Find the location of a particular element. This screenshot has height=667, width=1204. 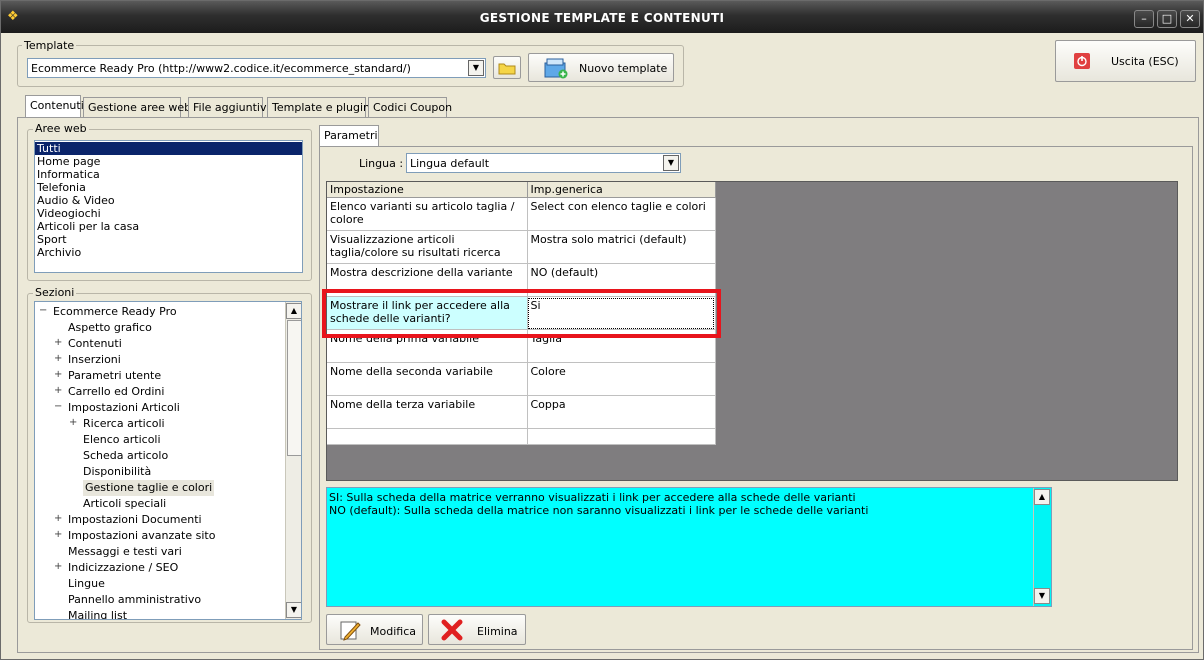

lingua-label: Lingua : is located at coordinates (381, 163).